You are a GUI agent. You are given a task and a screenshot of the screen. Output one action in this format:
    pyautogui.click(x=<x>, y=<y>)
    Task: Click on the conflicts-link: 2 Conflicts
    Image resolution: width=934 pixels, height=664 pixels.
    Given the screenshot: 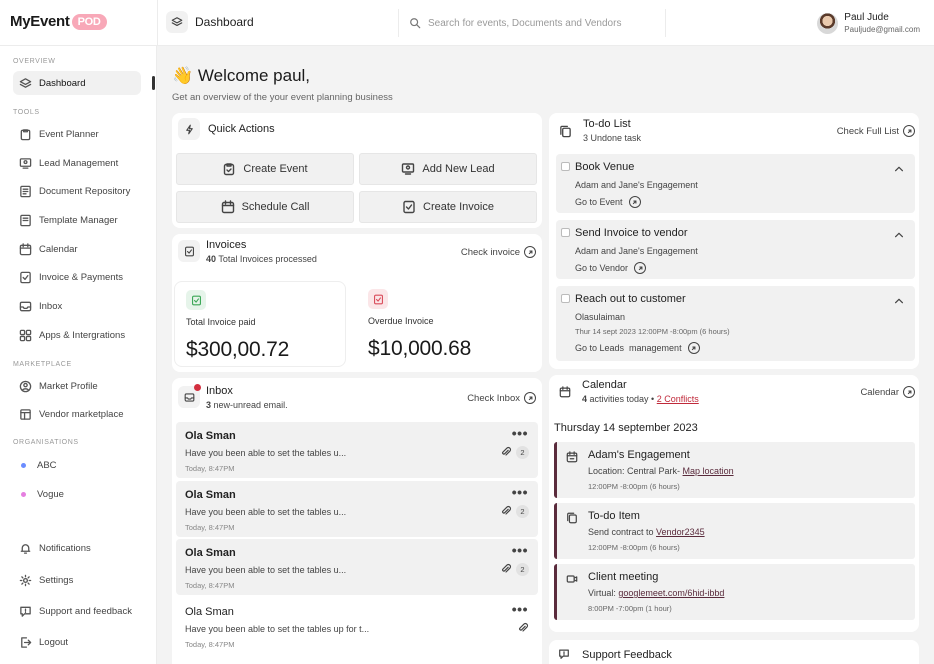 What is the action you would take?
    pyautogui.click(x=678, y=399)
    